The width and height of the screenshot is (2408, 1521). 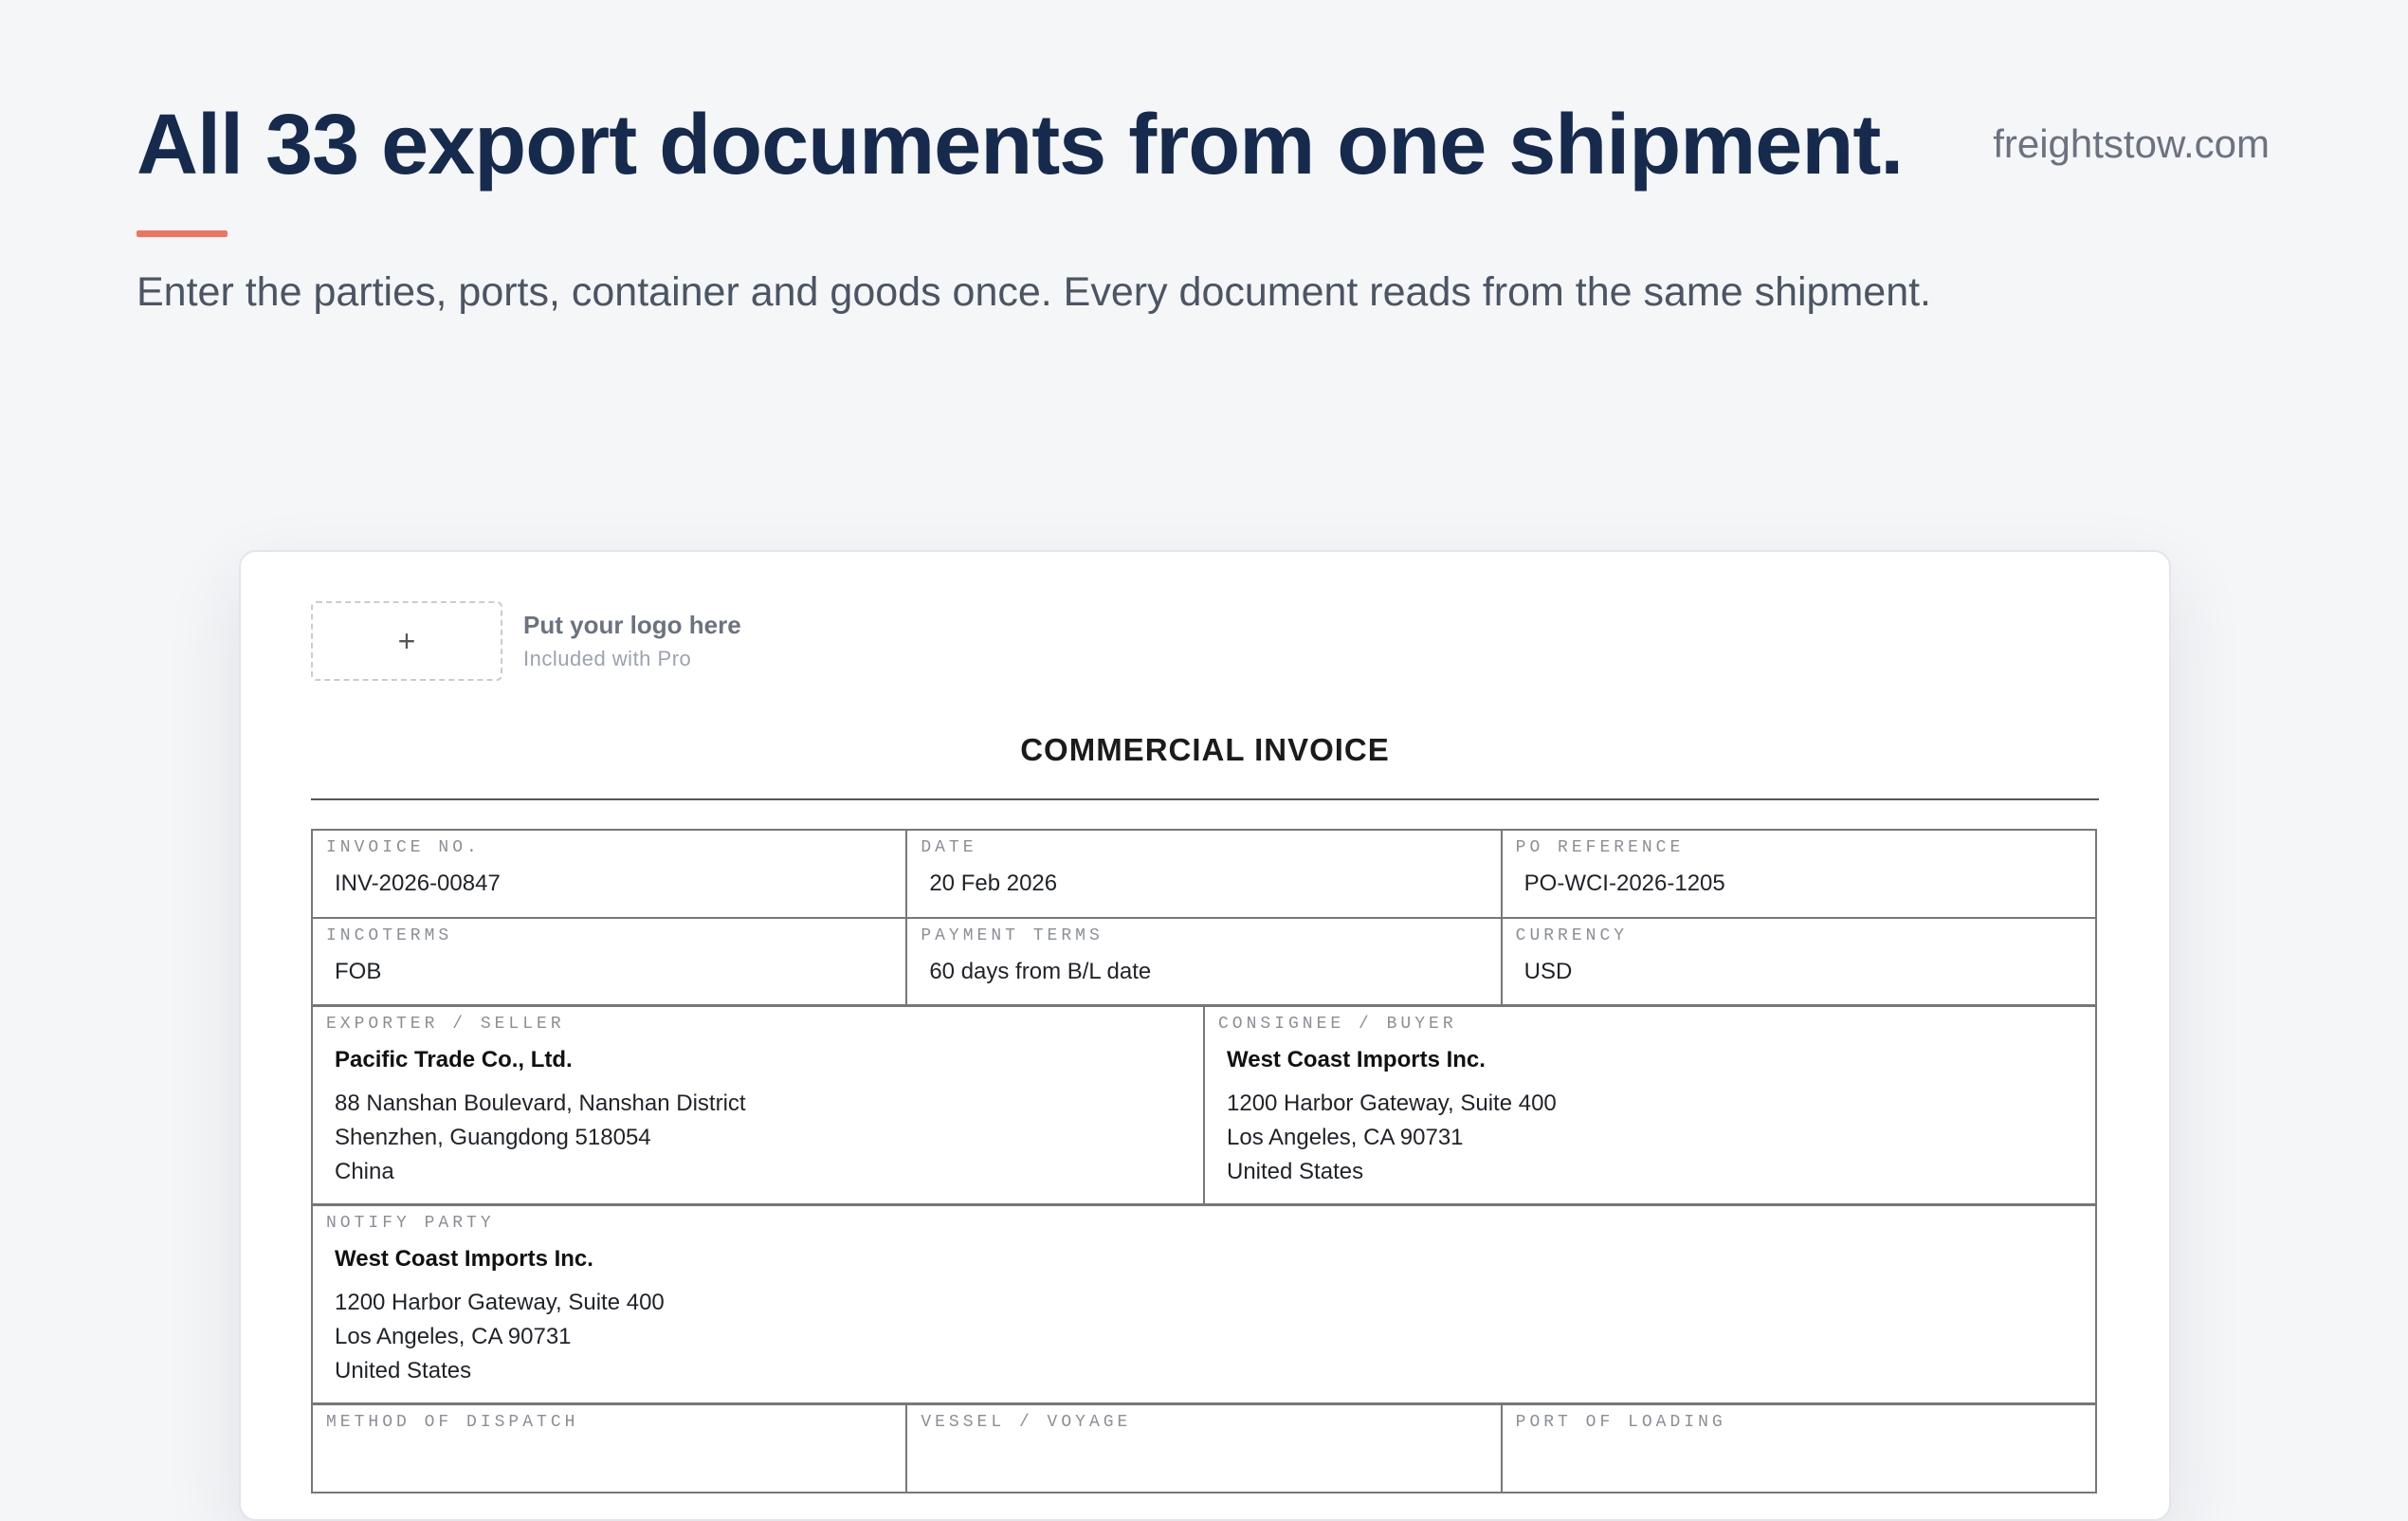 What do you see at coordinates (1205, 749) in the screenshot?
I see `document-title: COMMERCIAL INVOICE` at bounding box center [1205, 749].